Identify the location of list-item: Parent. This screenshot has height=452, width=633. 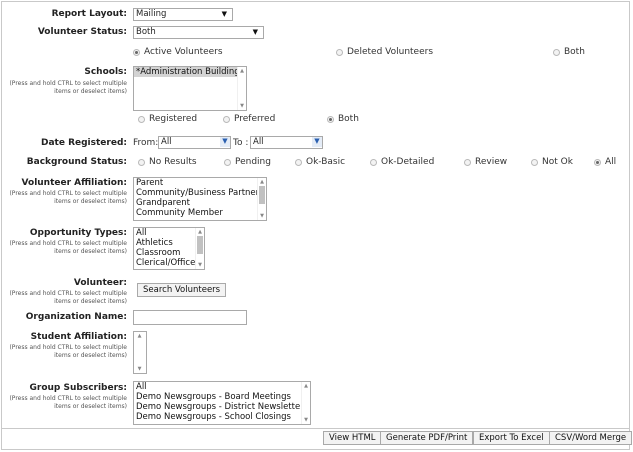
(200, 183).